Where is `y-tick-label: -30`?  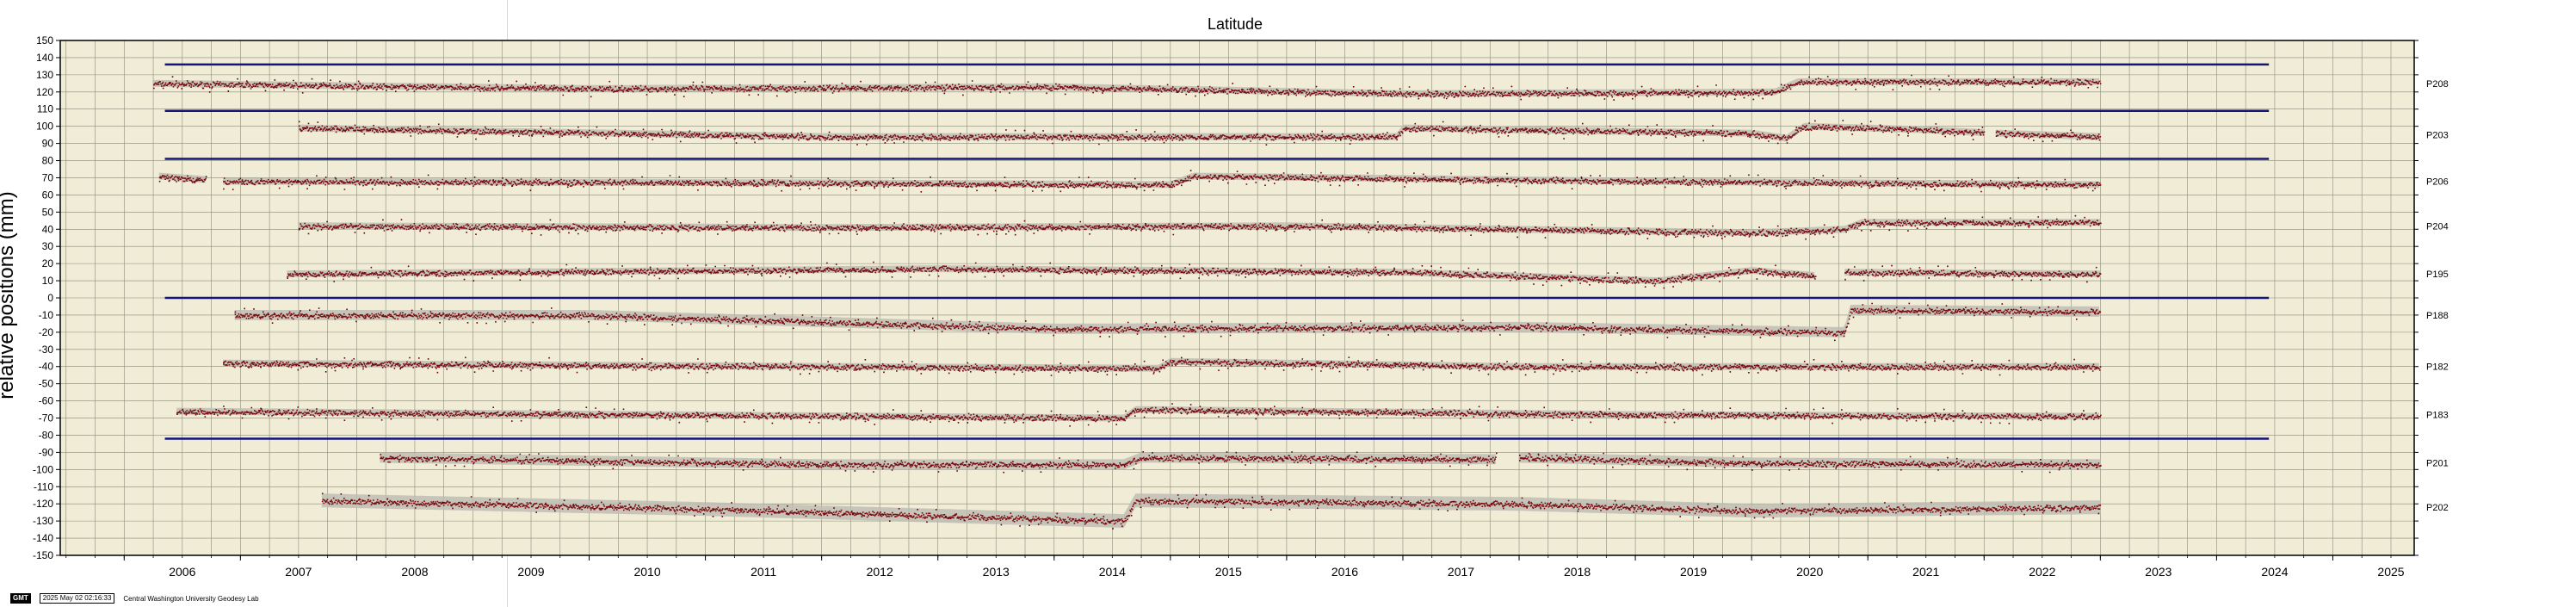 y-tick-label: -30 is located at coordinates (46, 350).